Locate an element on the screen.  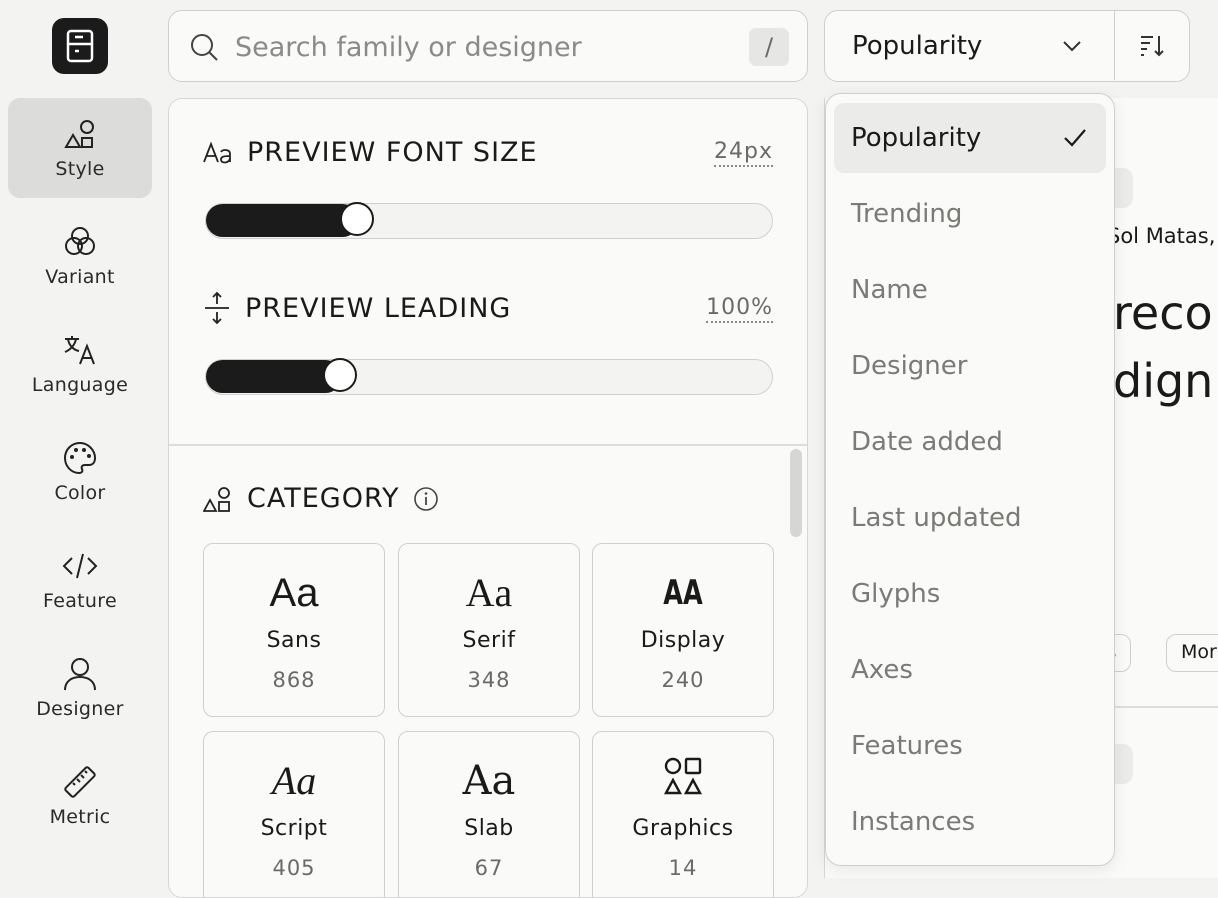
leading-value: 100% is located at coordinates (739, 309).